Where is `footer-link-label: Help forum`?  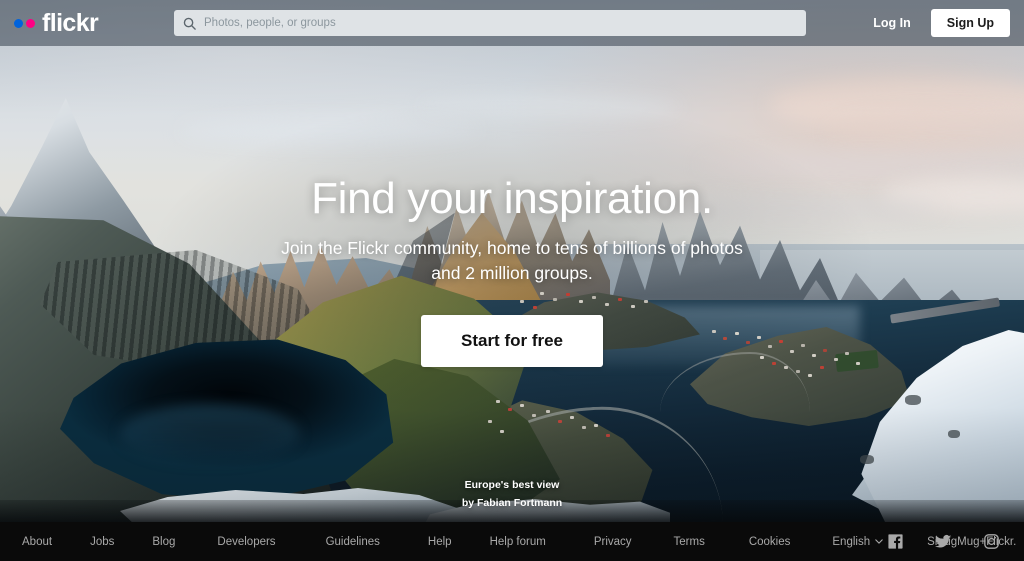 footer-link-label: Help forum is located at coordinates (517, 541).